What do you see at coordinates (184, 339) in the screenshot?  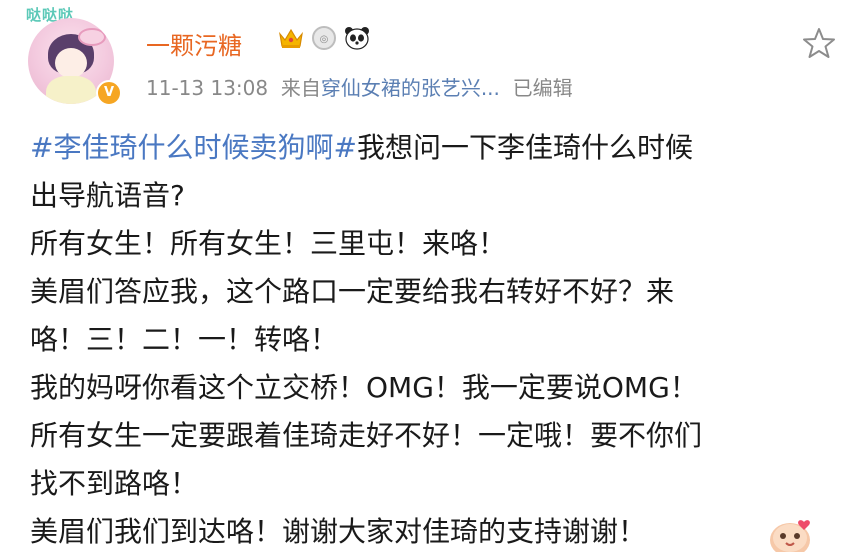 I see `content-line: 咯！三！二！一！转咯！` at bounding box center [184, 339].